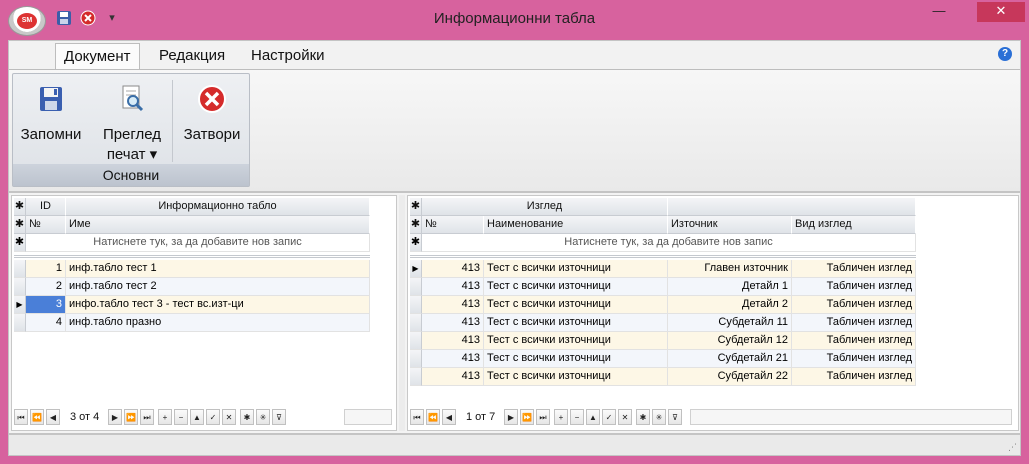 The image size is (1029, 464). Describe the element at coordinates (218, 225) in the screenshot. I see `column-header-name: Име` at that location.